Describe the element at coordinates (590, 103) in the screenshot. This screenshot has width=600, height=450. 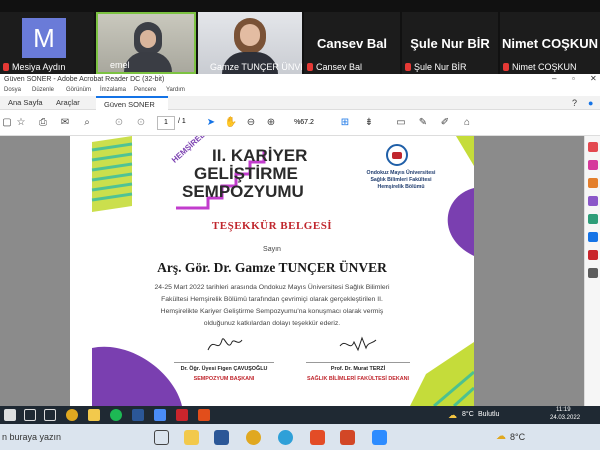
I see `account-icon: ●` at that location.